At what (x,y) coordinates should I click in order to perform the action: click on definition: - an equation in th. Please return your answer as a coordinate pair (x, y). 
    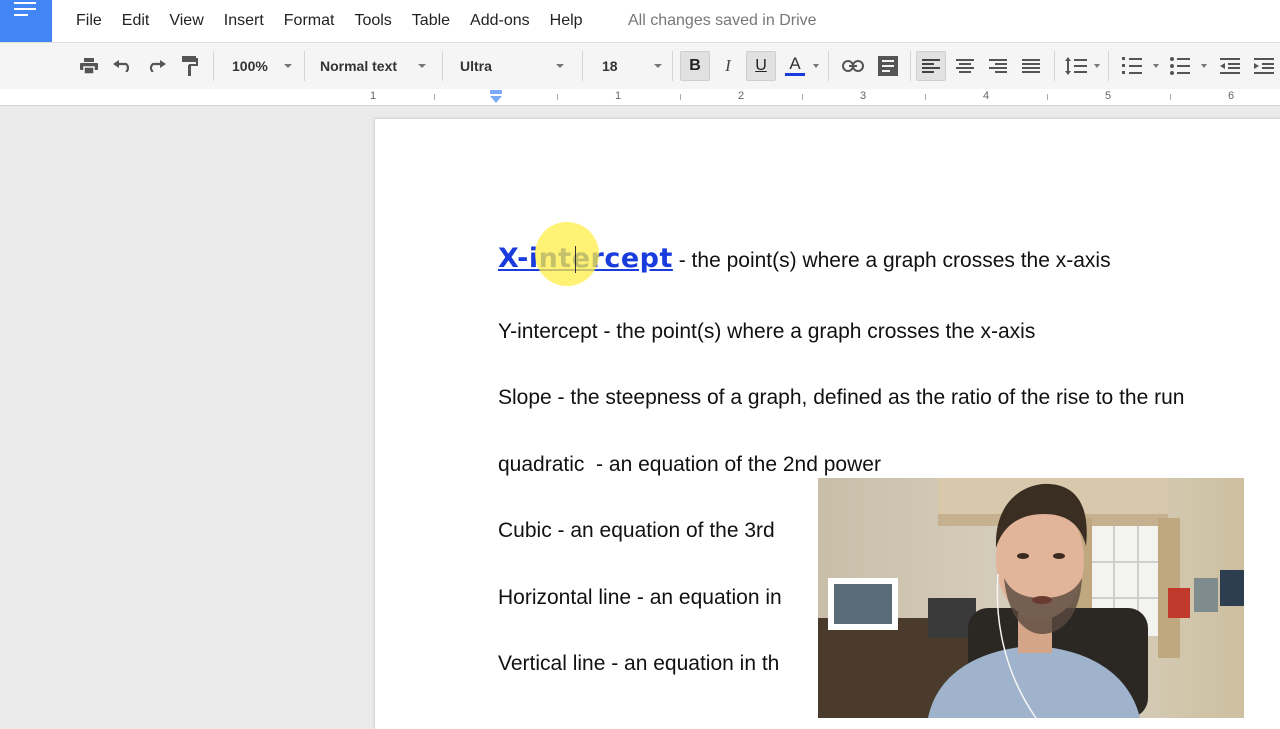
    Looking at the image, I should click on (692, 663).